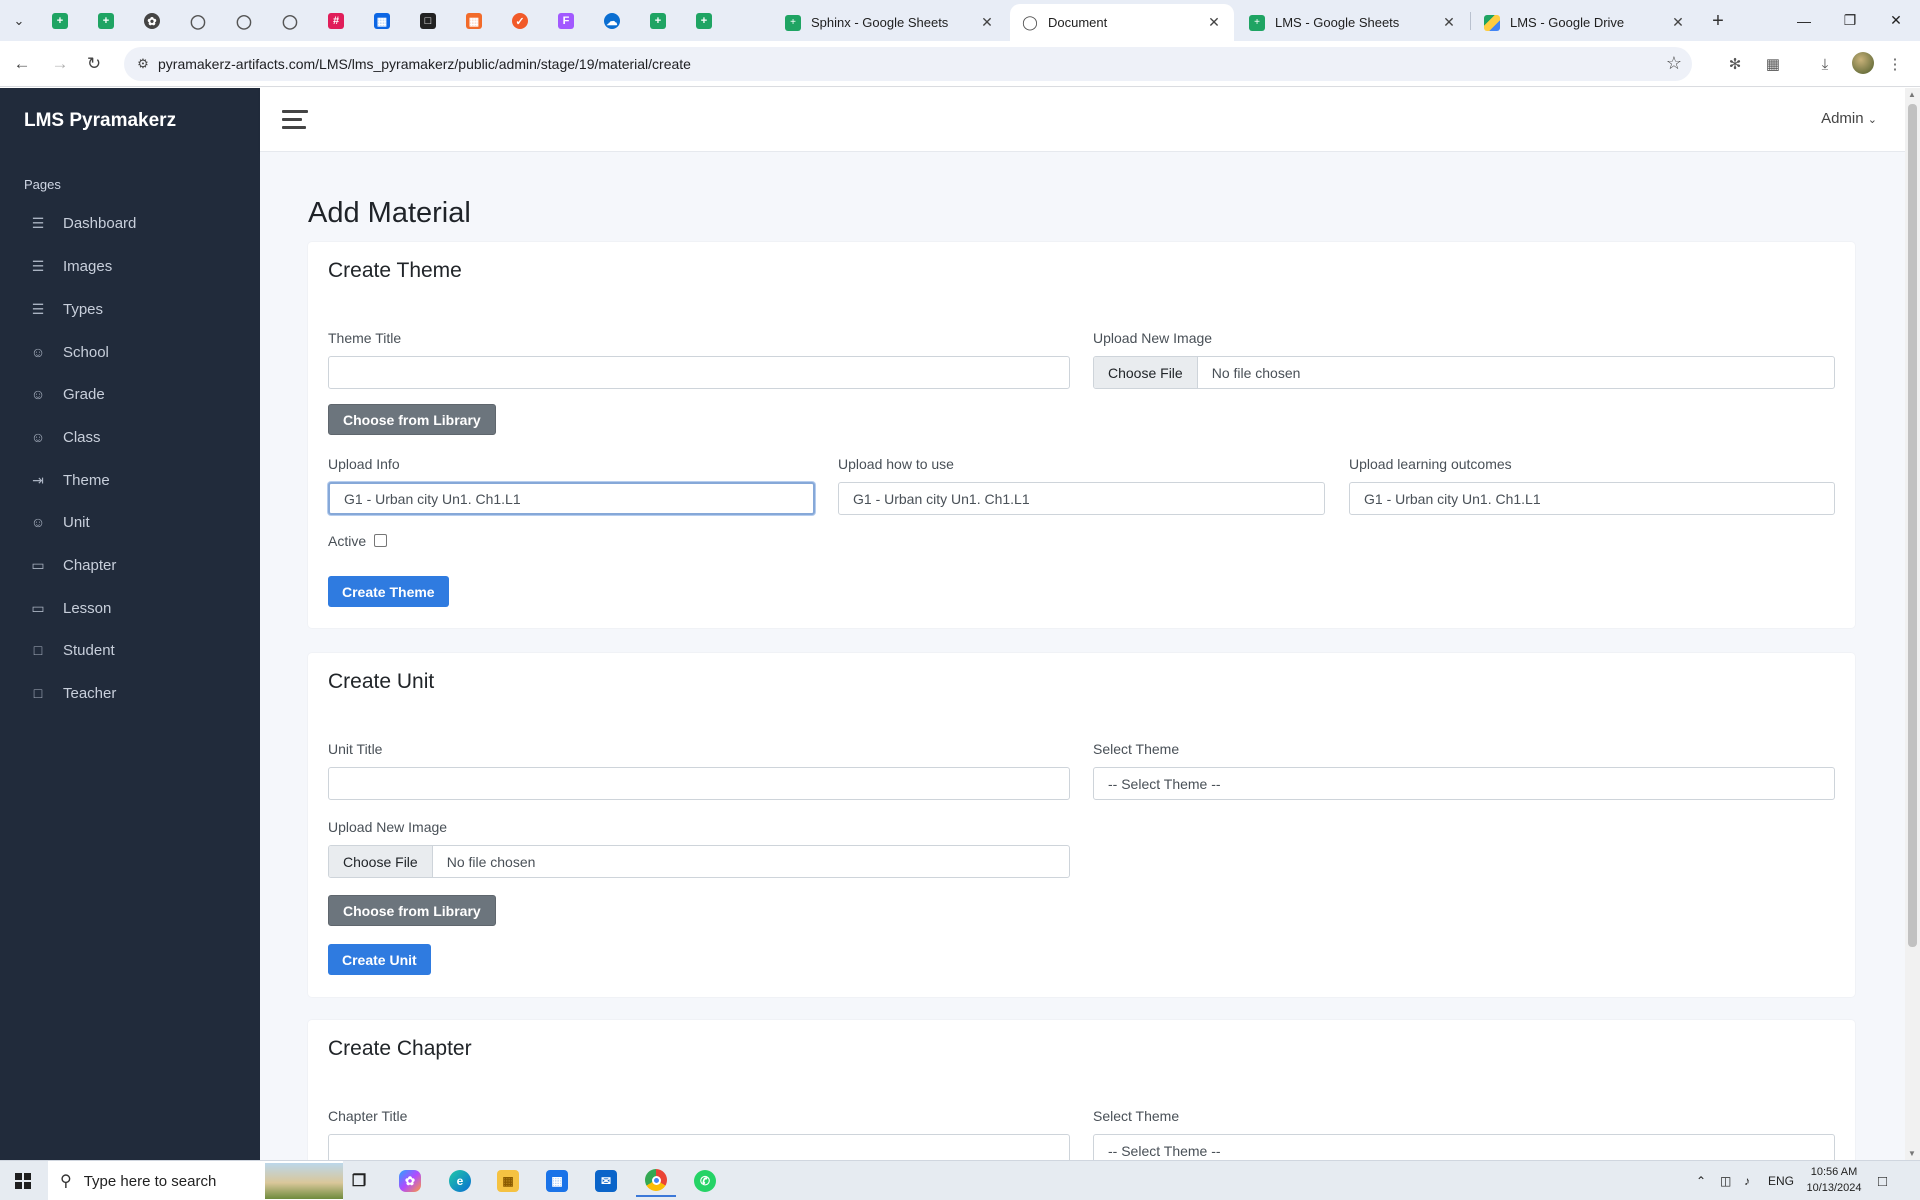  I want to click on pinned-tab-globe-2: ◯, so click(244, 21).